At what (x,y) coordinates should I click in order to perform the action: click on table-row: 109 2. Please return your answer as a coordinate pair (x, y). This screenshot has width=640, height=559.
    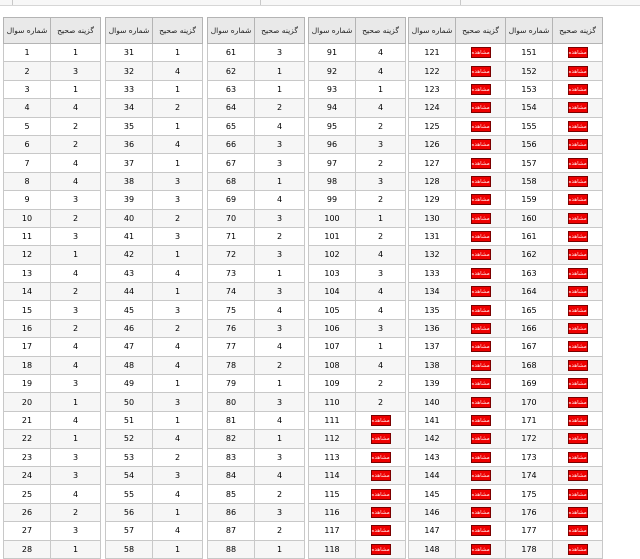
    Looking at the image, I should click on (357, 384).